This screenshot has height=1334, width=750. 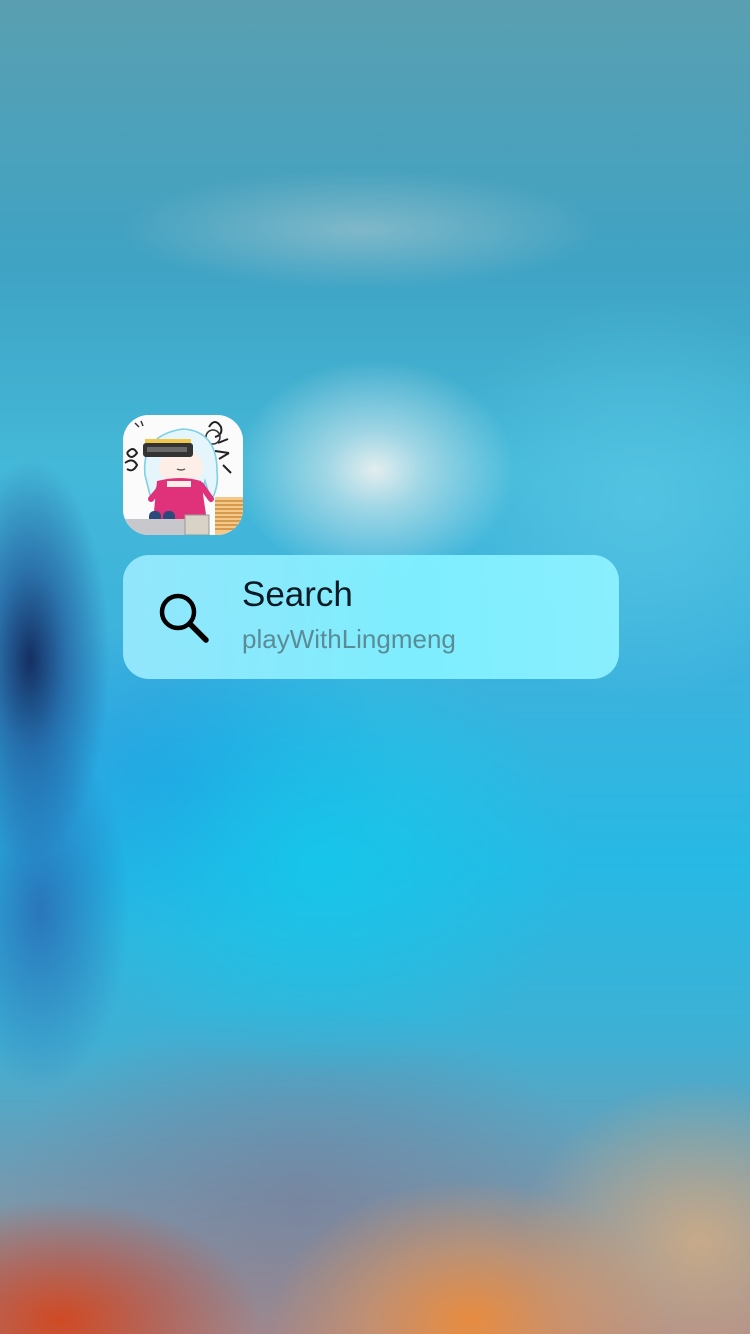 I want to click on action-title: Search, so click(x=297, y=594).